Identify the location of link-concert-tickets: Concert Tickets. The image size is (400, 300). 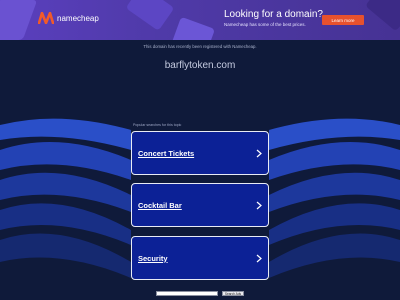
(200, 153).